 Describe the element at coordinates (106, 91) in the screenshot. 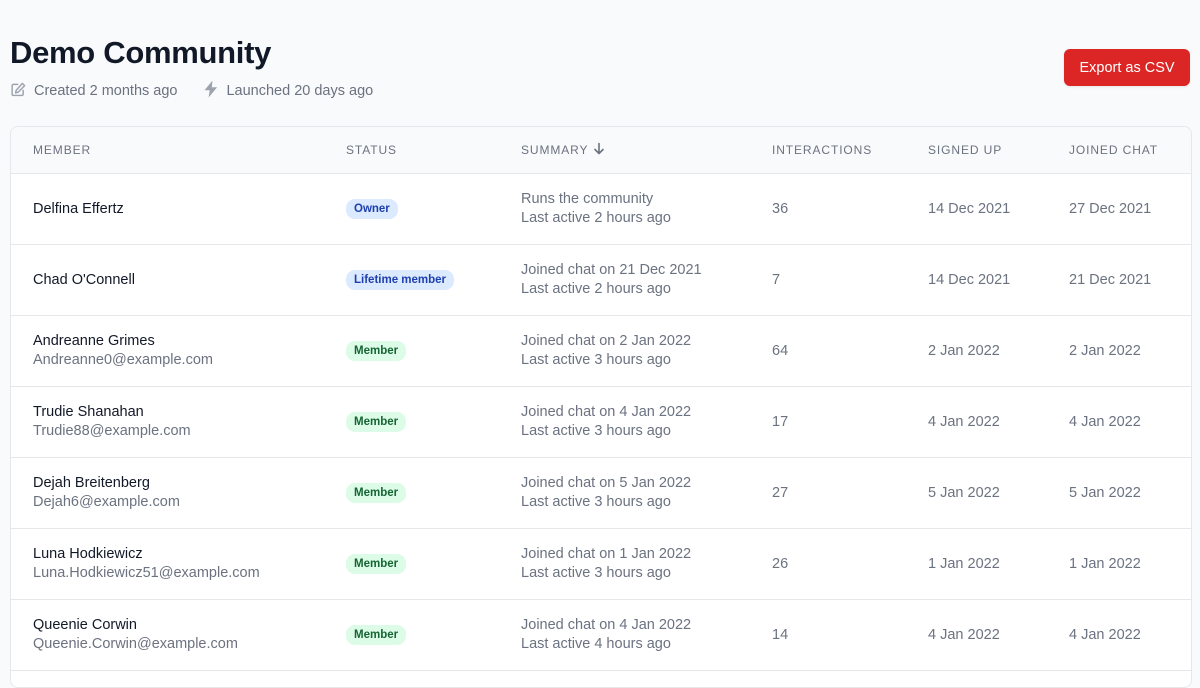

I see `created-text: Created 2 months ago` at that location.